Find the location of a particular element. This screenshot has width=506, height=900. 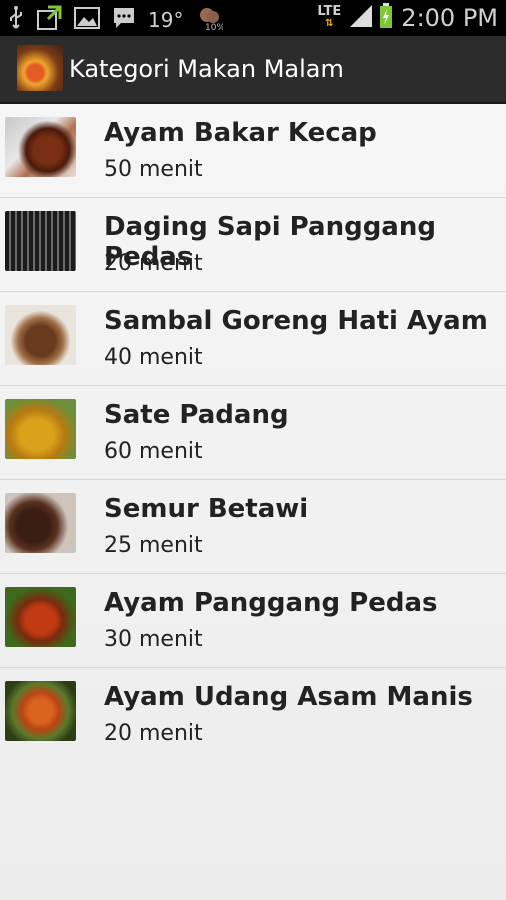

list-item: Daging Sapi Panggang Pedas 20 menit is located at coordinates (253, 245).